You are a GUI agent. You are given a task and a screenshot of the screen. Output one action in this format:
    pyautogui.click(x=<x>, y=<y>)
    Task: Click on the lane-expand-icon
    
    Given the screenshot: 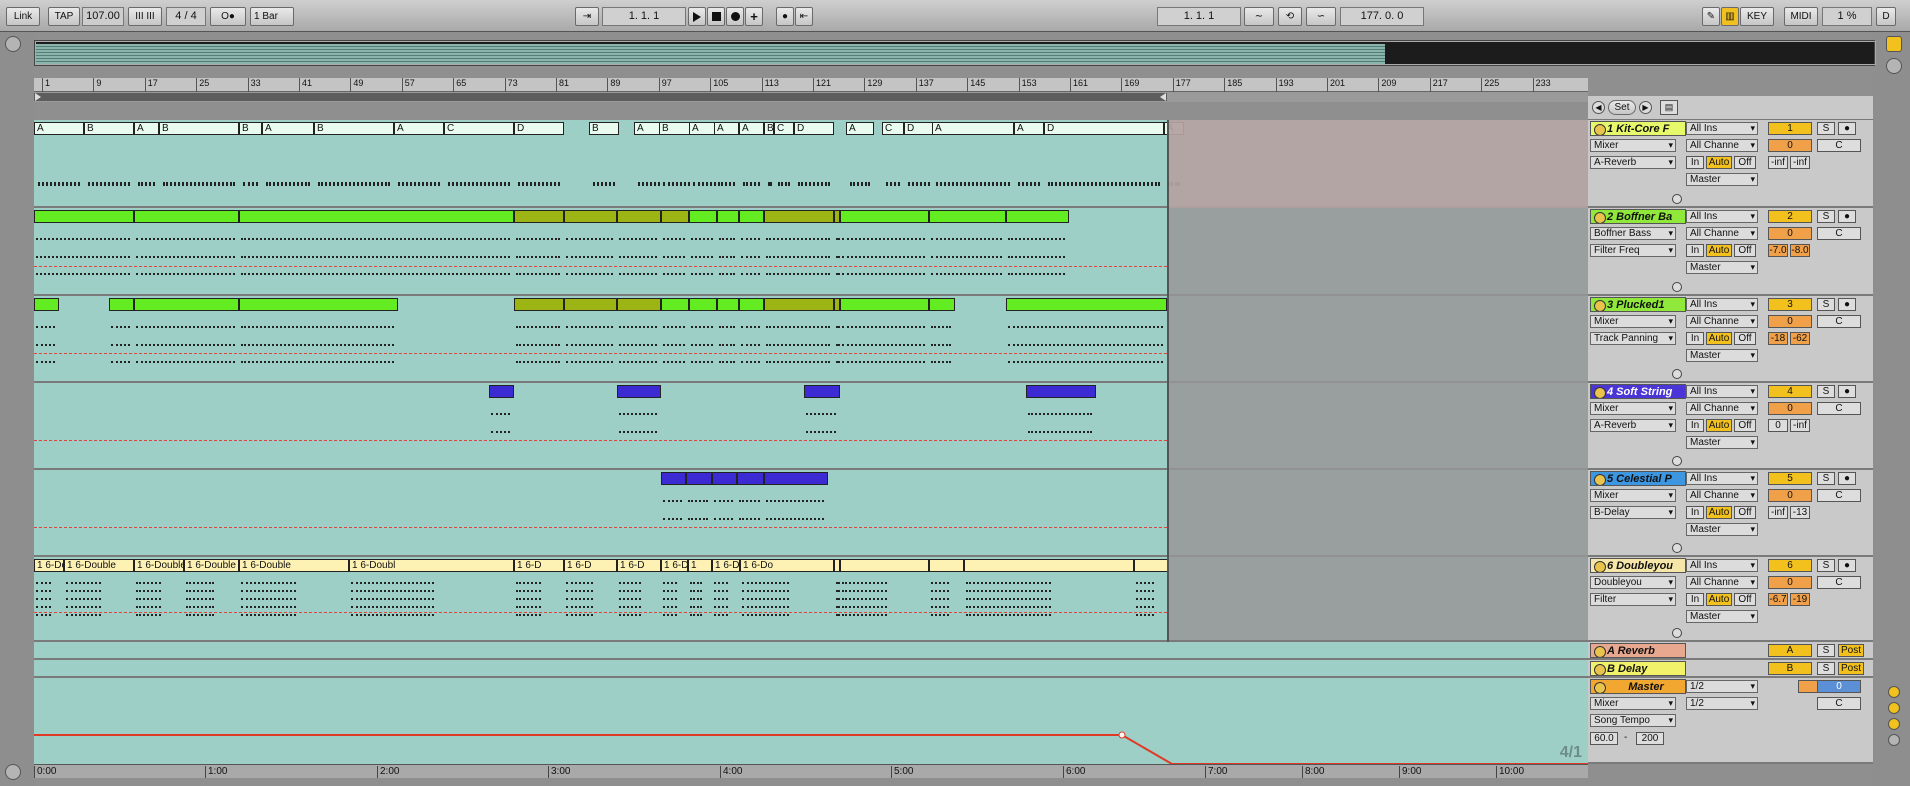 What is the action you would take?
    pyautogui.click(x=1677, y=548)
    